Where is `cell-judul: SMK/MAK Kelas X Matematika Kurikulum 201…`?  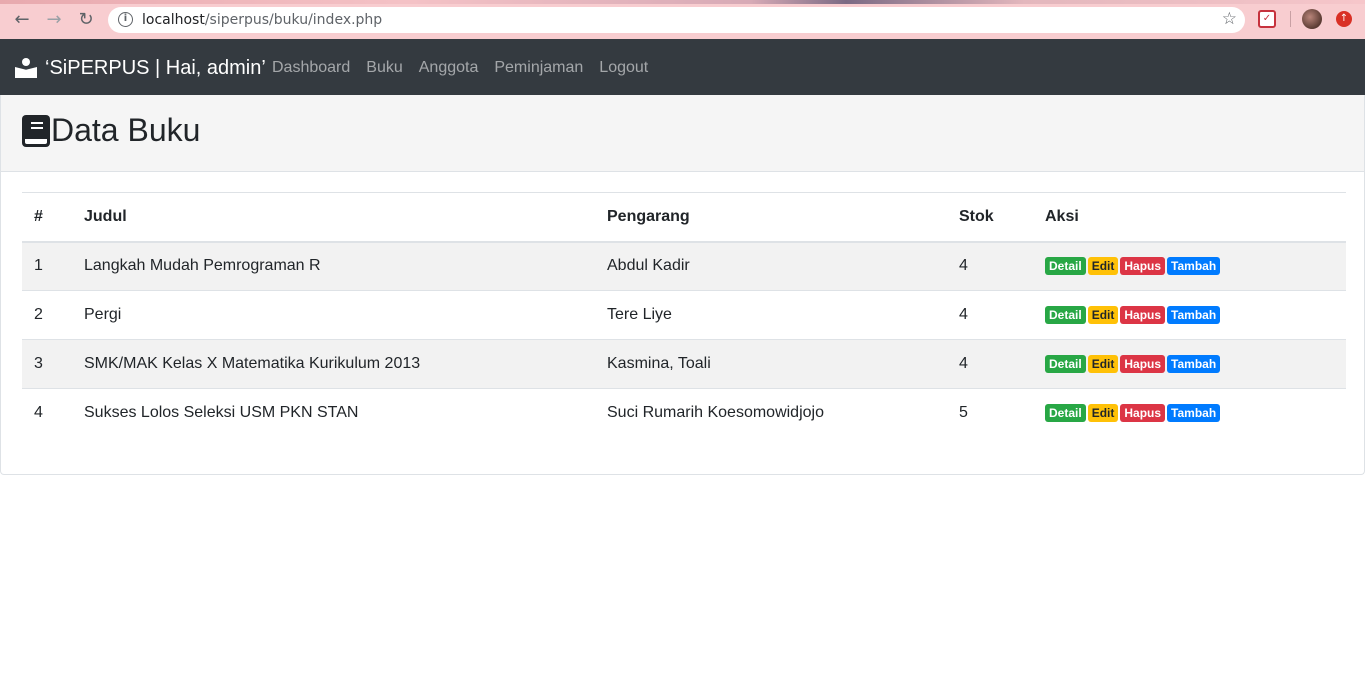 cell-judul: SMK/MAK Kelas X Matematika Kurikulum 201… is located at coordinates (333, 364).